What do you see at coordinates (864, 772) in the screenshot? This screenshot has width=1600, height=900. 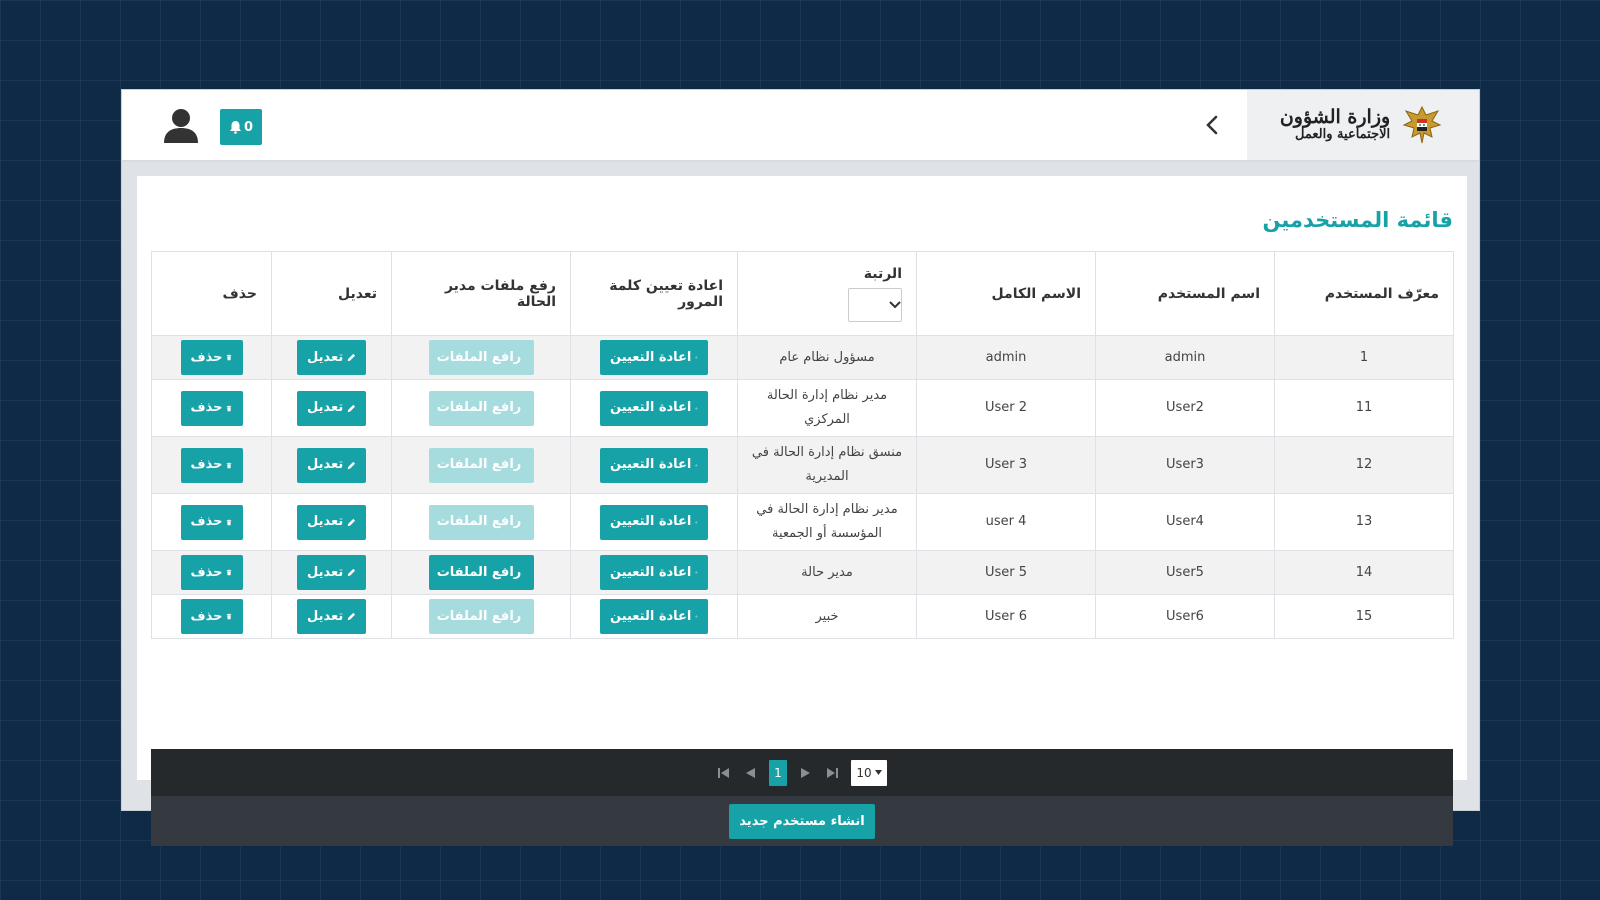 I see `page-size-value: 10` at bounding box center [864, 772].